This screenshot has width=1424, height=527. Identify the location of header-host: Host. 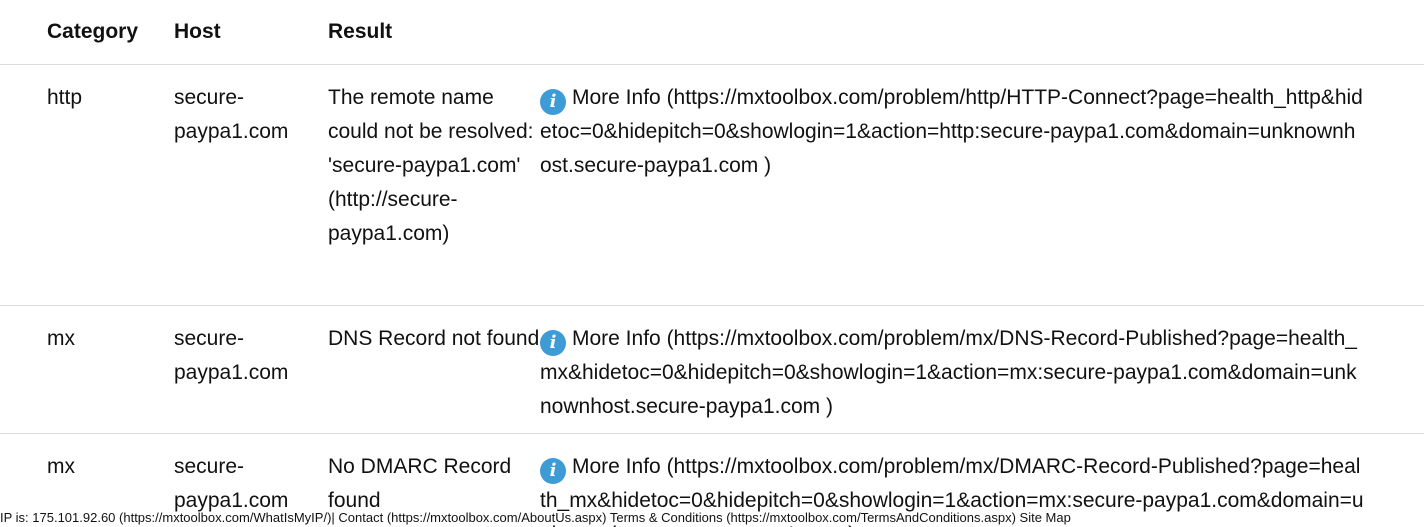
(251, 32).